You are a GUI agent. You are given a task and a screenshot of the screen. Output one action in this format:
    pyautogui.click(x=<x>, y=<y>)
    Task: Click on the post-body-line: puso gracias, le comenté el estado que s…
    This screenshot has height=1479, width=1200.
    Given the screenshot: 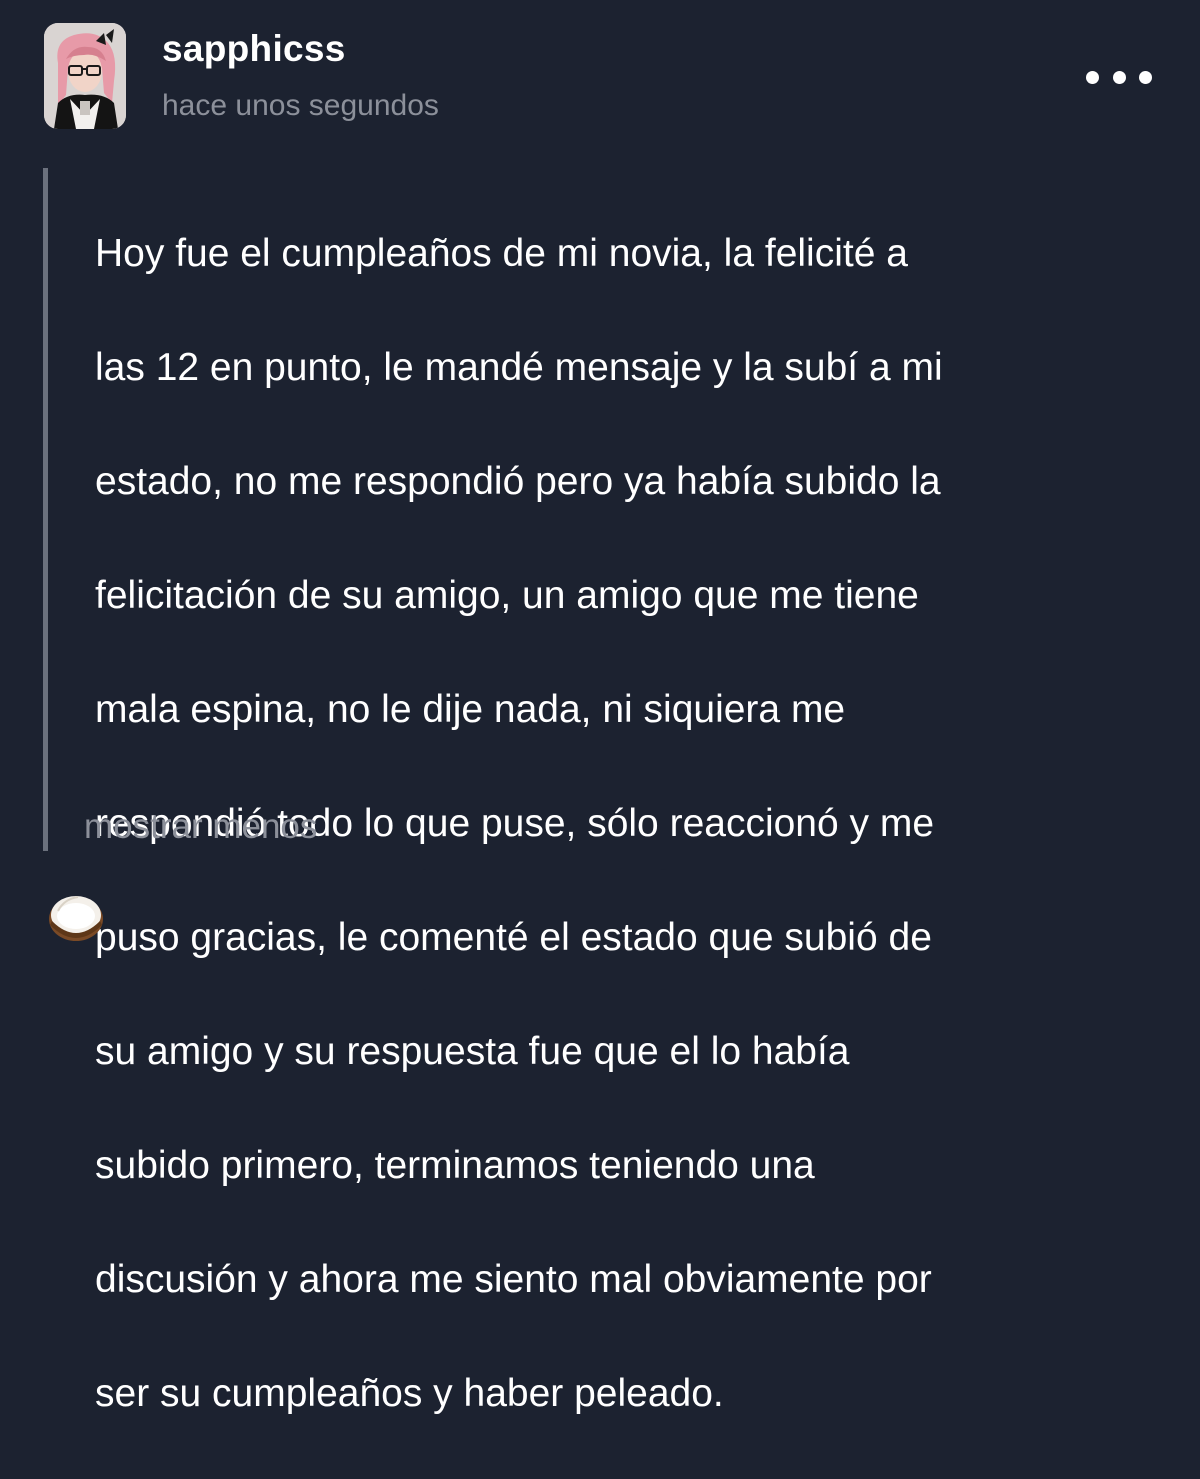 What is the action you would take?
    pyautogui.click(x=513, y=937)
    